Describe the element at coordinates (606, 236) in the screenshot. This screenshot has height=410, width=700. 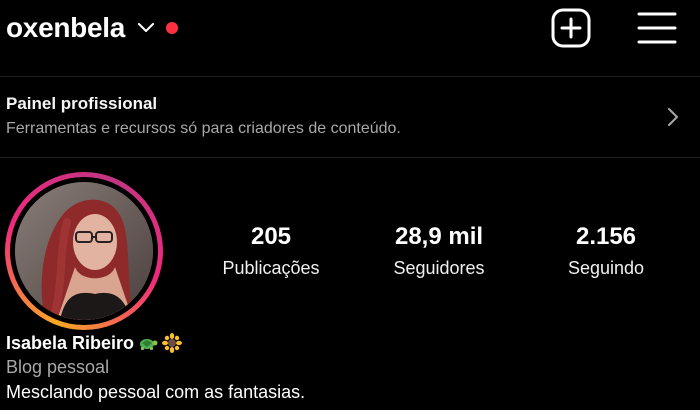
I see `following-value: 2.156` at that location.